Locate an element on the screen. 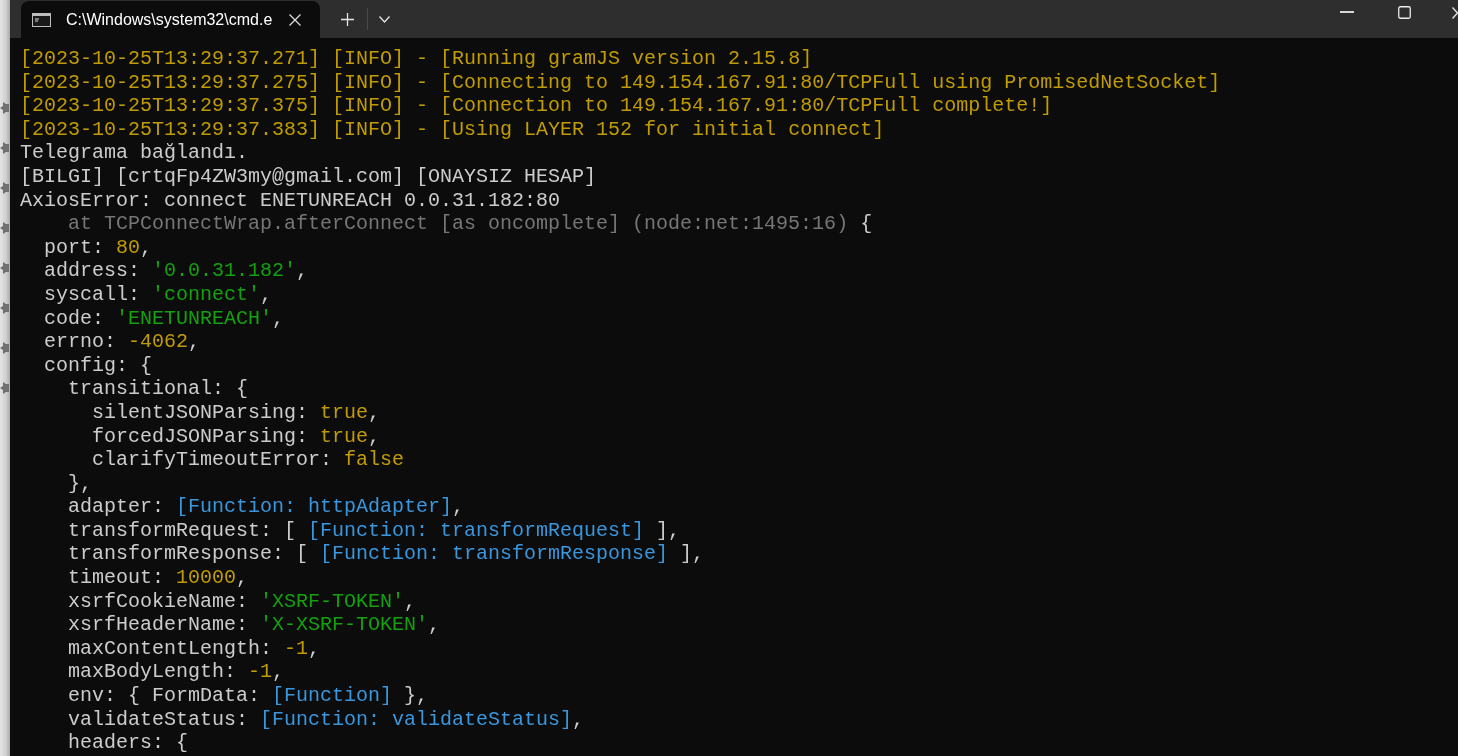  log-line: config: { is located at coordinates (98, 365).